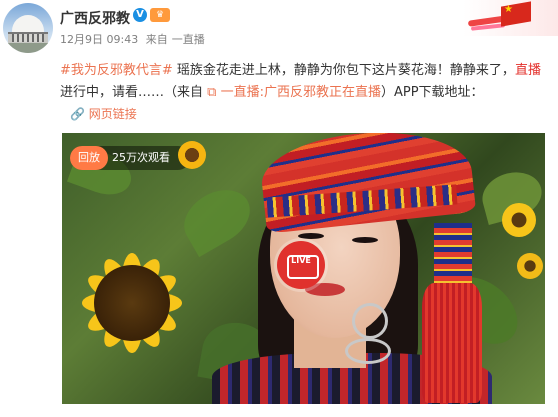  What do you see at coordinates (89, 158) in the screenshot?
I see `replay-button: 回放` at bounding box center [89, 158].